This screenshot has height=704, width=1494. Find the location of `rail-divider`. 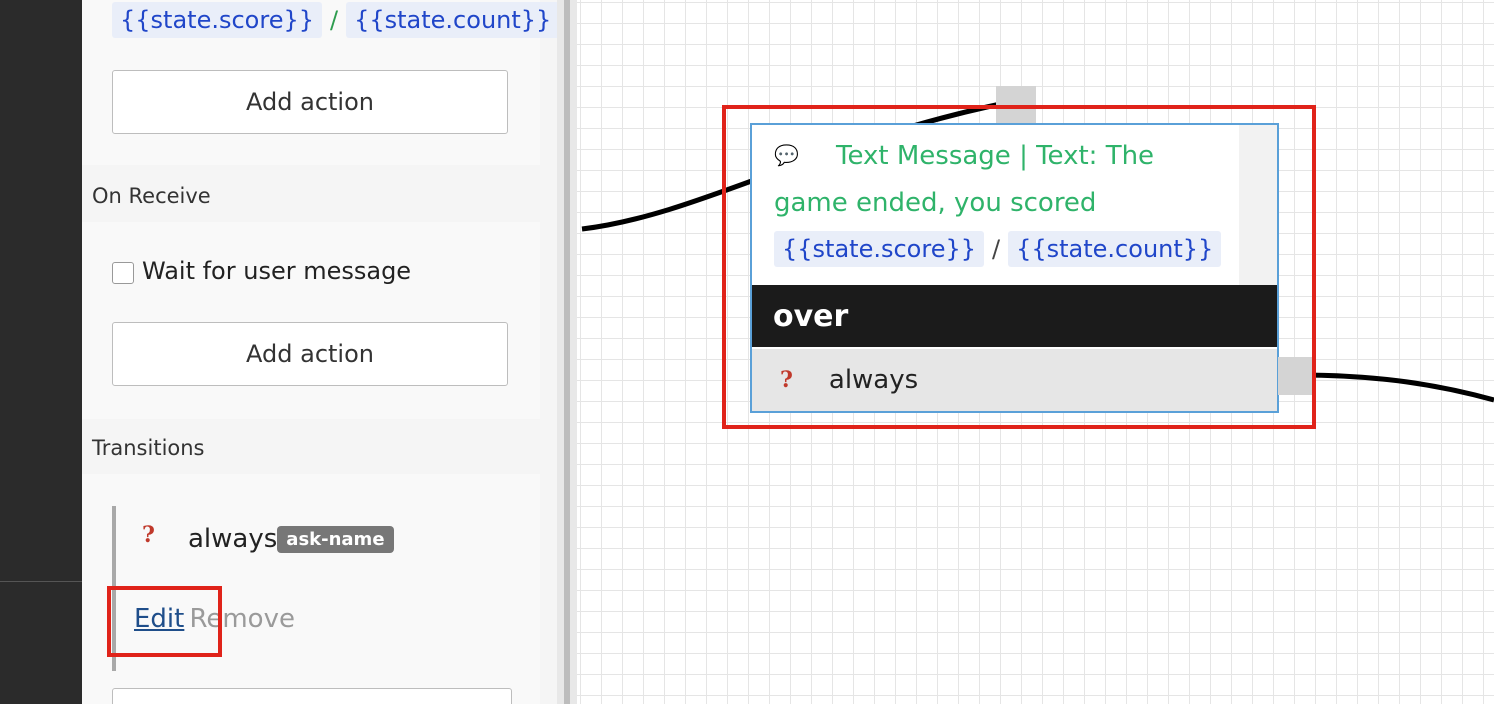

rail-divider is located at coordinates (41, 581).